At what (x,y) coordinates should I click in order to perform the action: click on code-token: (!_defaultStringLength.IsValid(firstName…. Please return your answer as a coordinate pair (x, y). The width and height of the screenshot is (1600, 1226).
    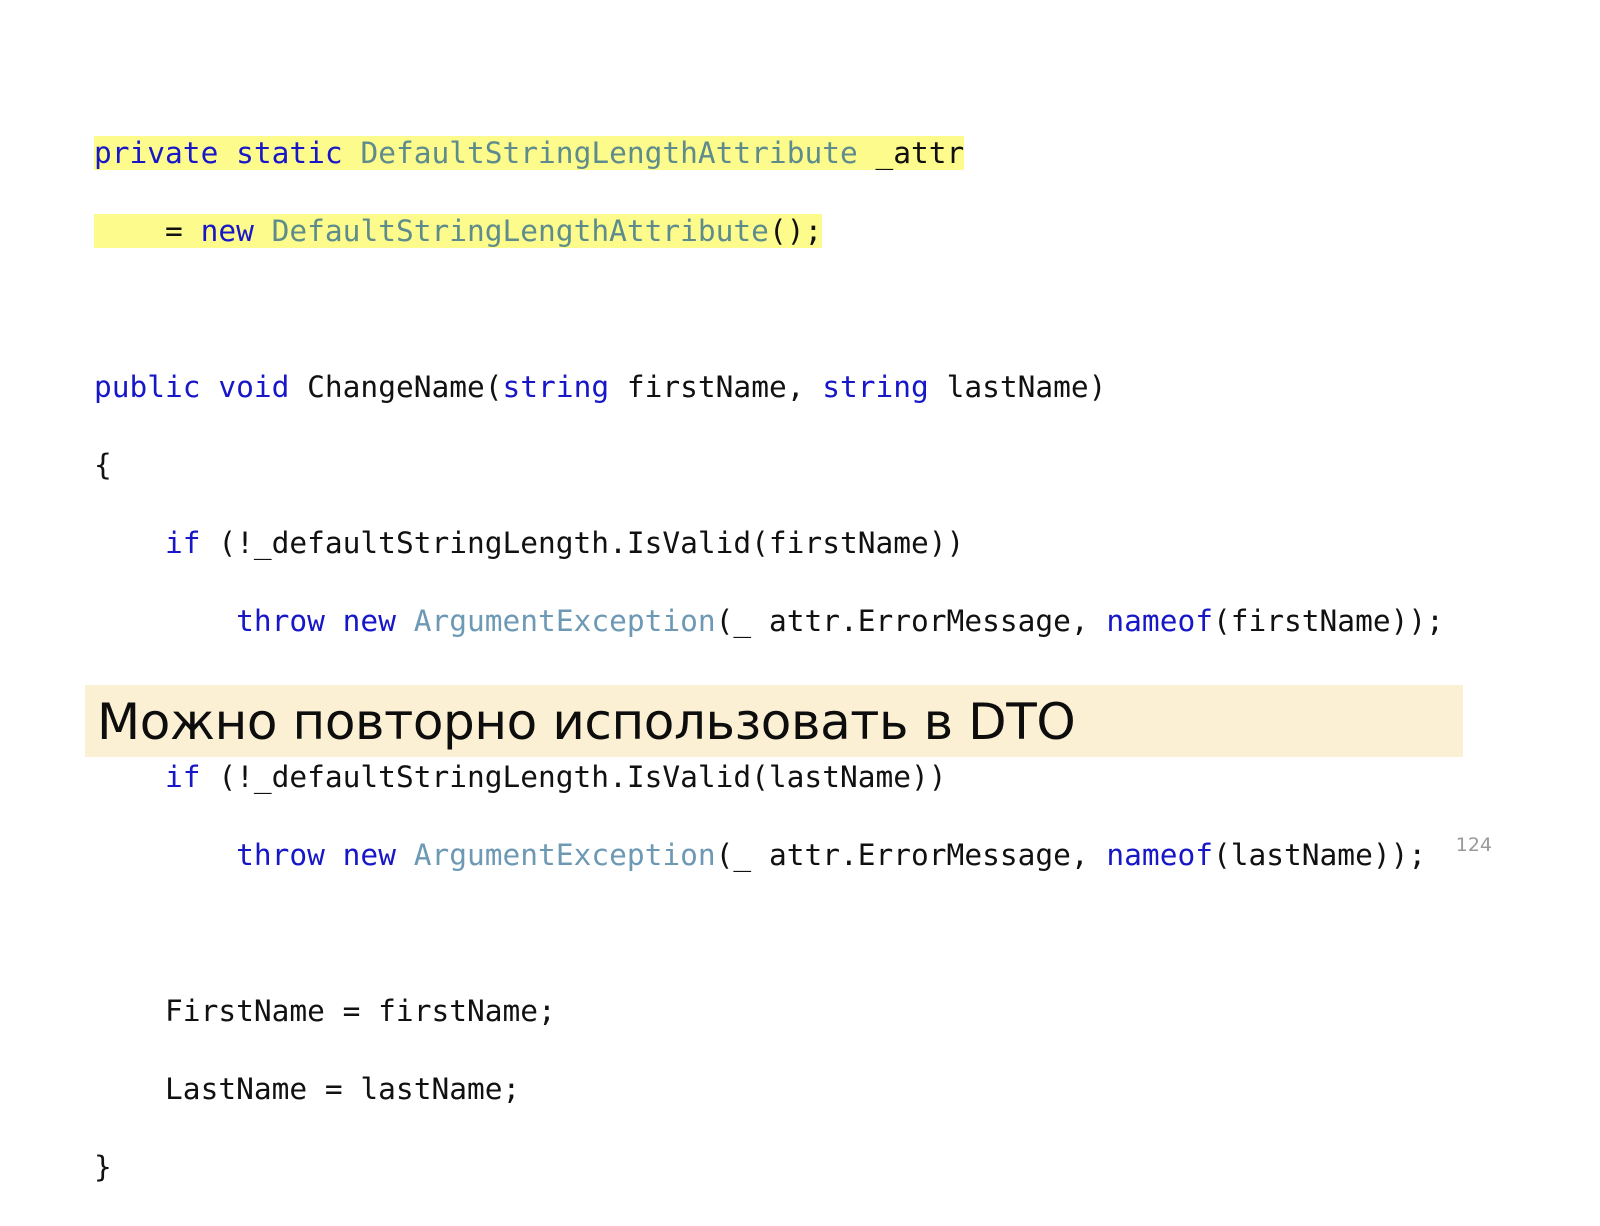
    Looking at the image, I should click on (582, 542).